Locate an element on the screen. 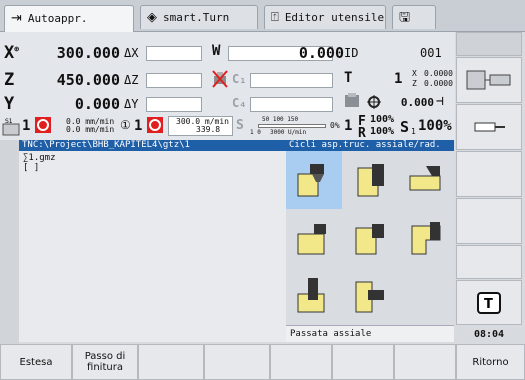 Image resolution: width=525 pixels, height=380 pixels. axial-finishing-icon is located at coordinates (311, 239).